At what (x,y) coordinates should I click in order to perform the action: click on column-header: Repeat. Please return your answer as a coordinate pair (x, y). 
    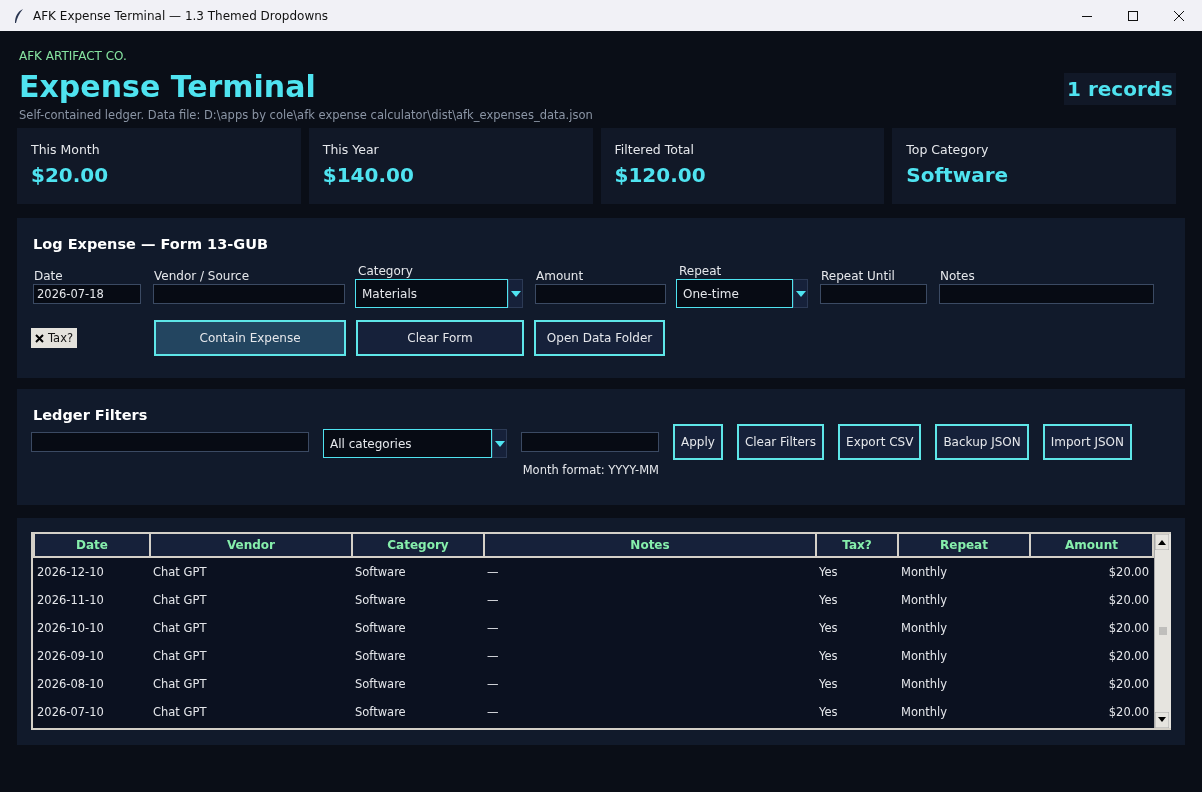
    Looking at the image, I should click on (964, 545).